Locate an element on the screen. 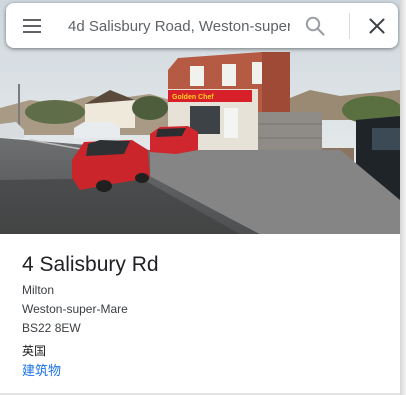 This screenshot has width=406, height=395. address-locality: Milton is located at coordinates (38, 290).